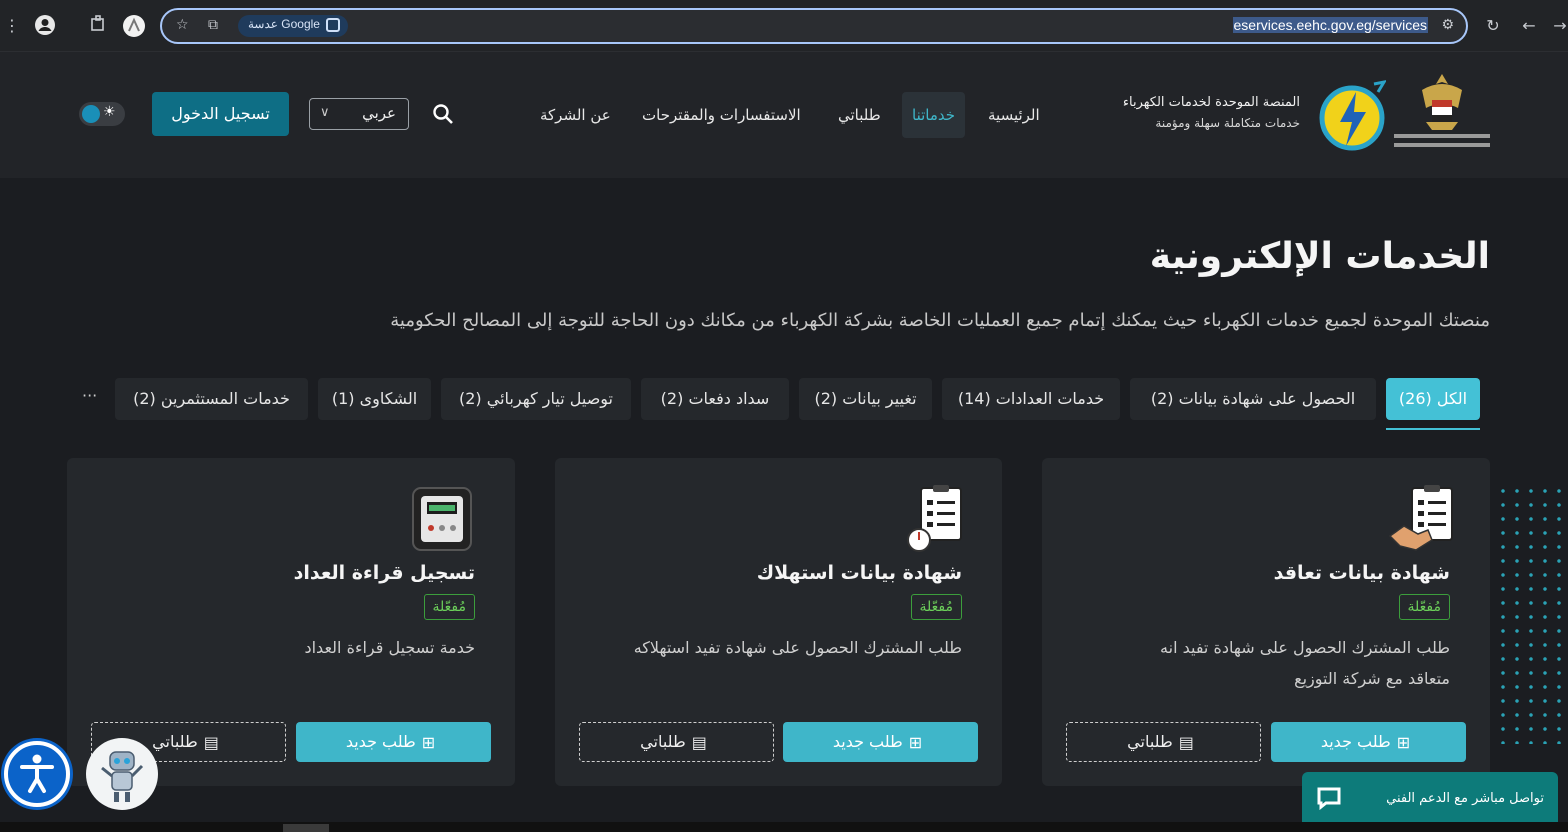 The width and height of the screenshot is (1568, 832). Describe the element at coordinates (1532, 614) in the screenshot. I see `decorative-dot-pattern` at that location.